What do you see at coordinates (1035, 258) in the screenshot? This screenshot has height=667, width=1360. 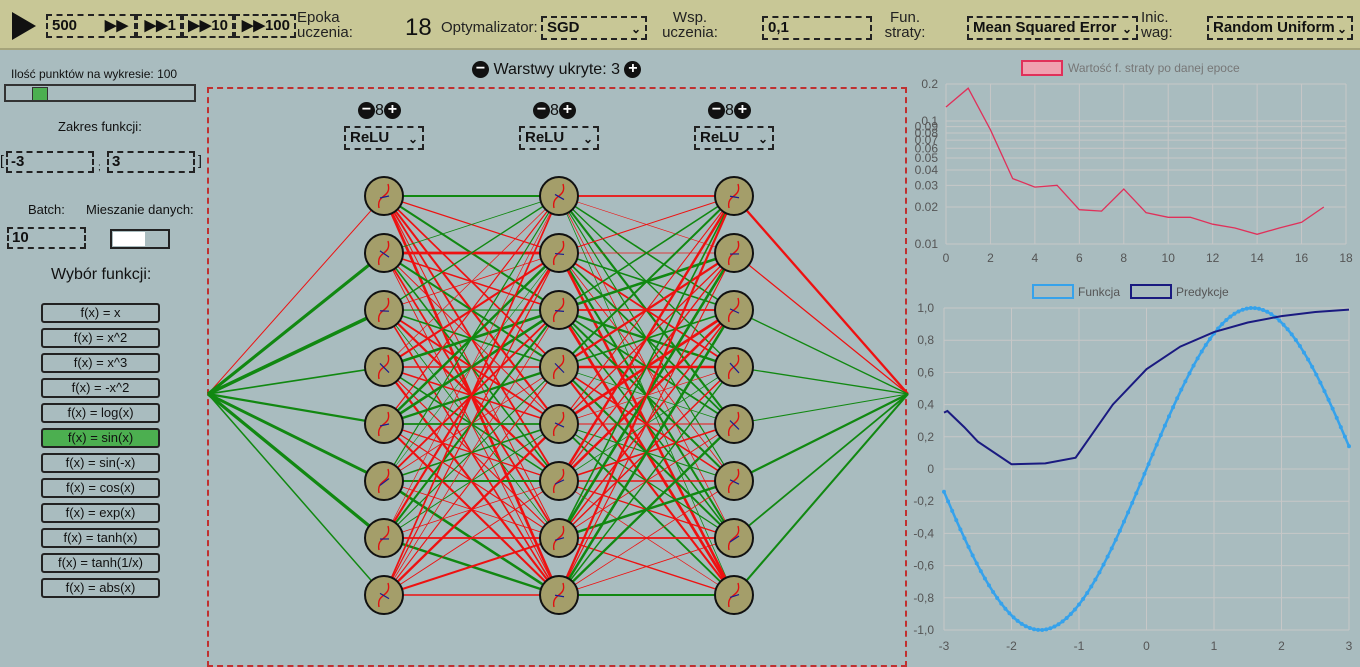 I see `x-tick-label: 4` at bounding box center [1035, 258].